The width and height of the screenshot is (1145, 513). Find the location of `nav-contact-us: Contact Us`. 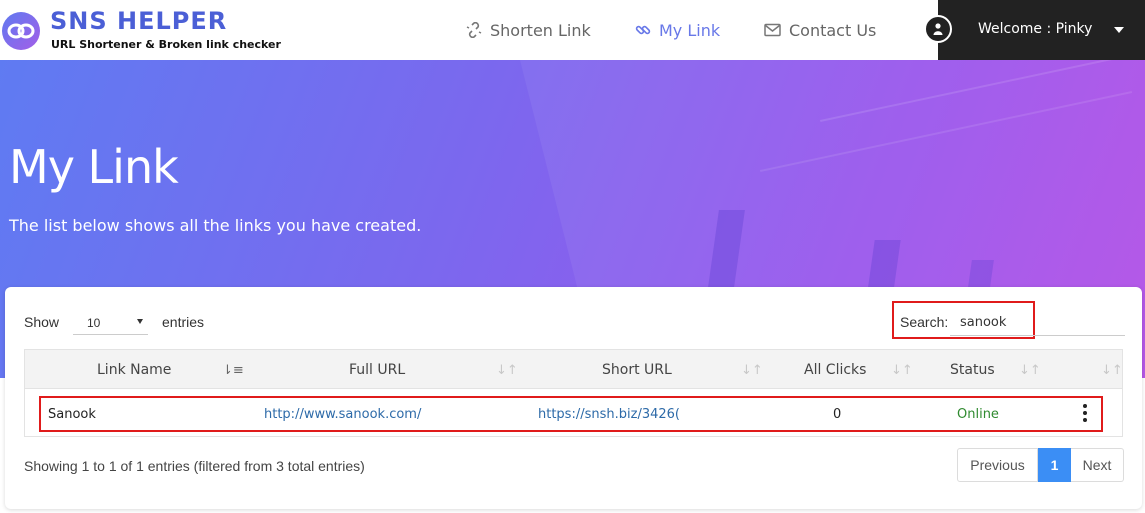

nav-contact-us: Contact Us is located at coordinates (820, 30).